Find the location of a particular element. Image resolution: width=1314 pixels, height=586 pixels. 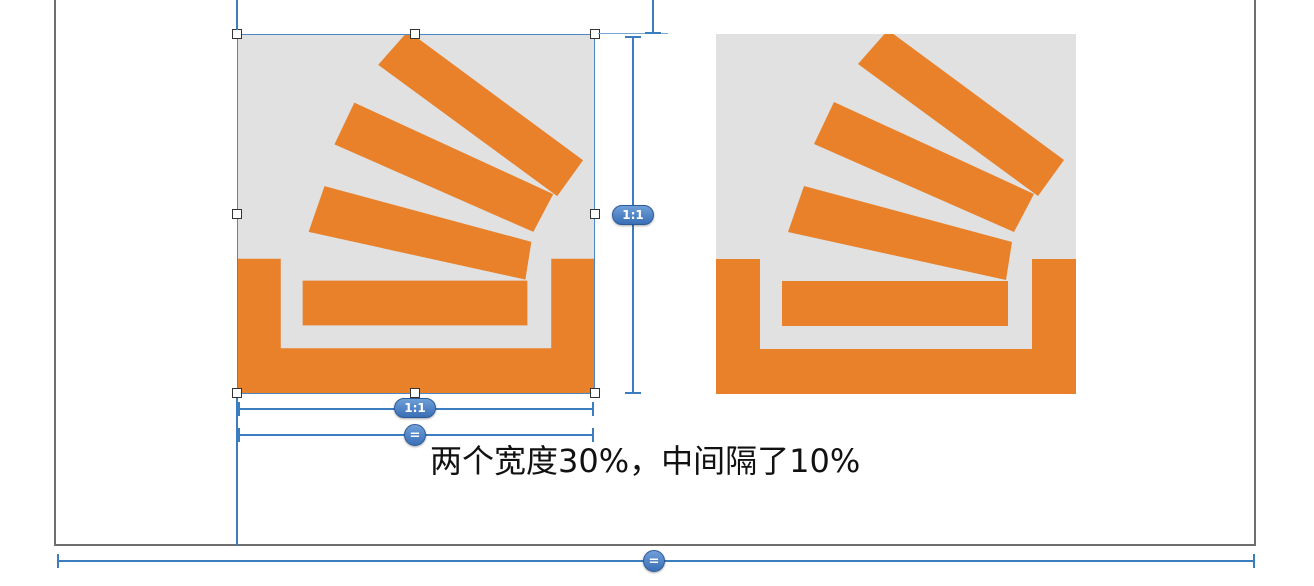

bottom-equal-badge: = is located at coordinates (654, 561).